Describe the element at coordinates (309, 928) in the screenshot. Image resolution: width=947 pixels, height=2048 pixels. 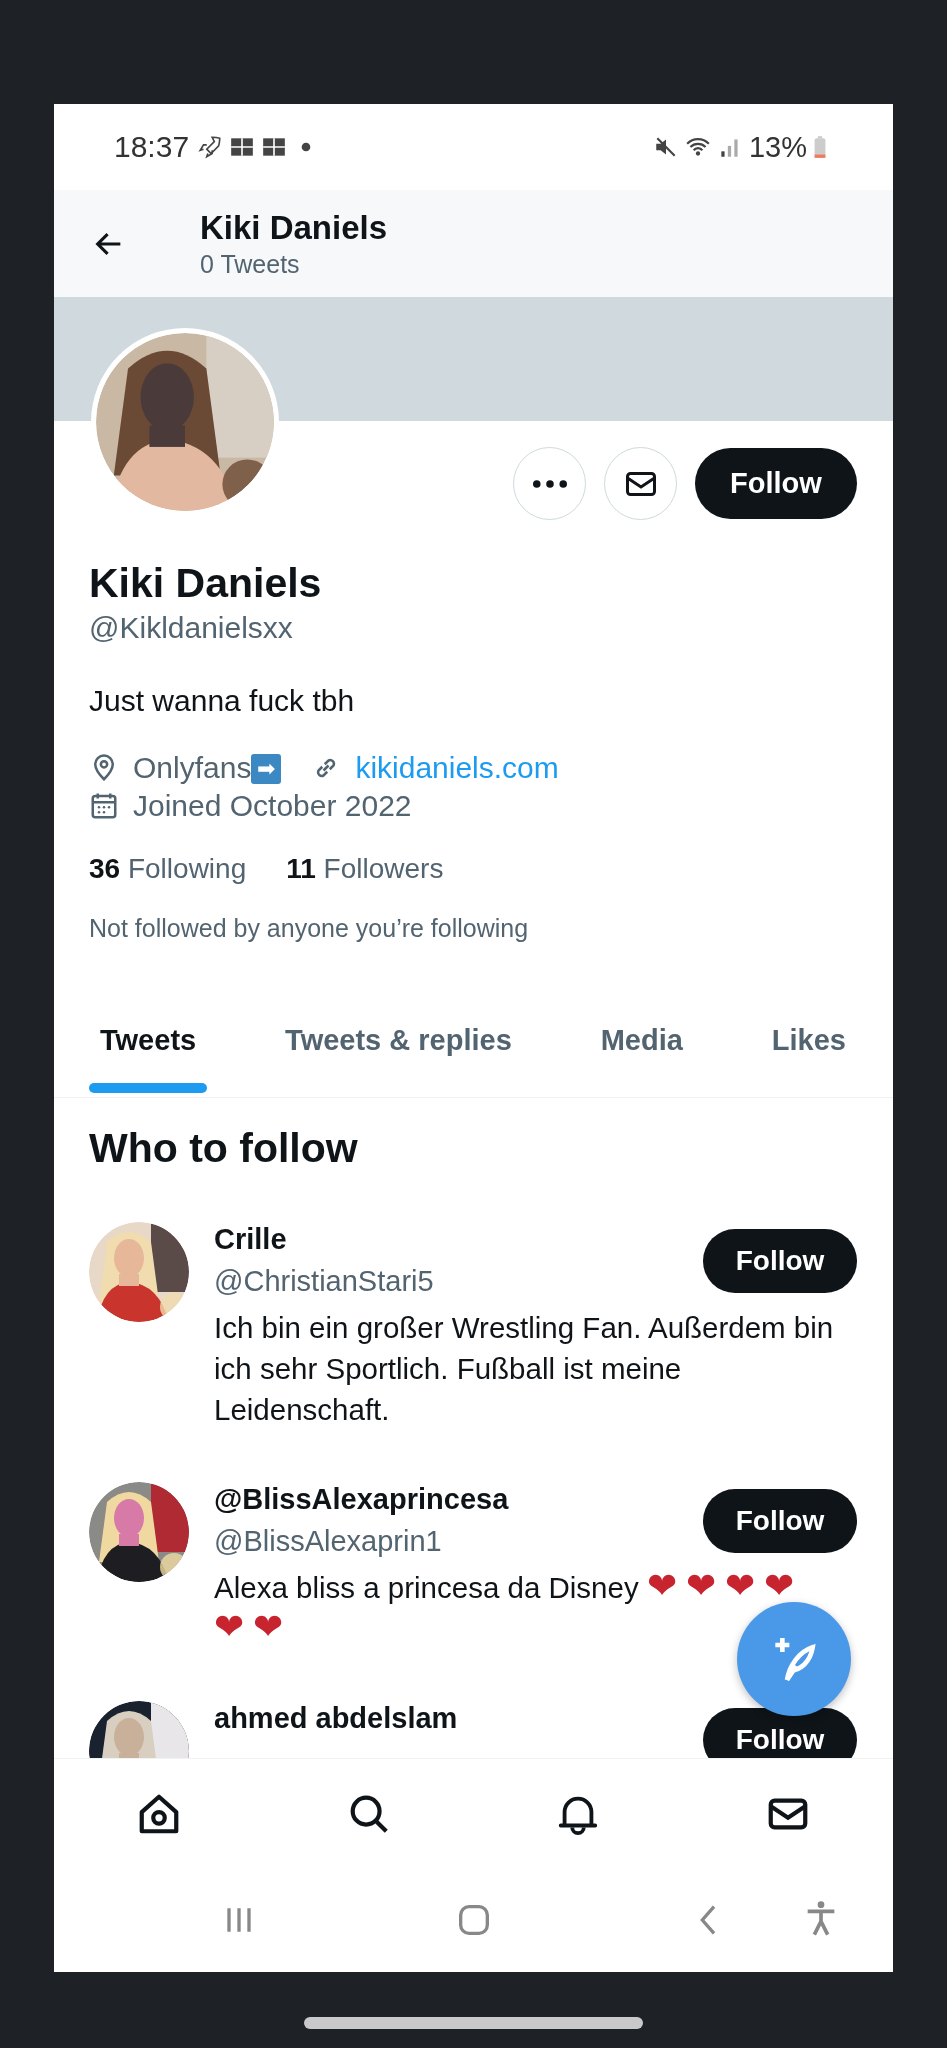
I see `mutuals-note: Not followed by anyone you’re following` at that location.